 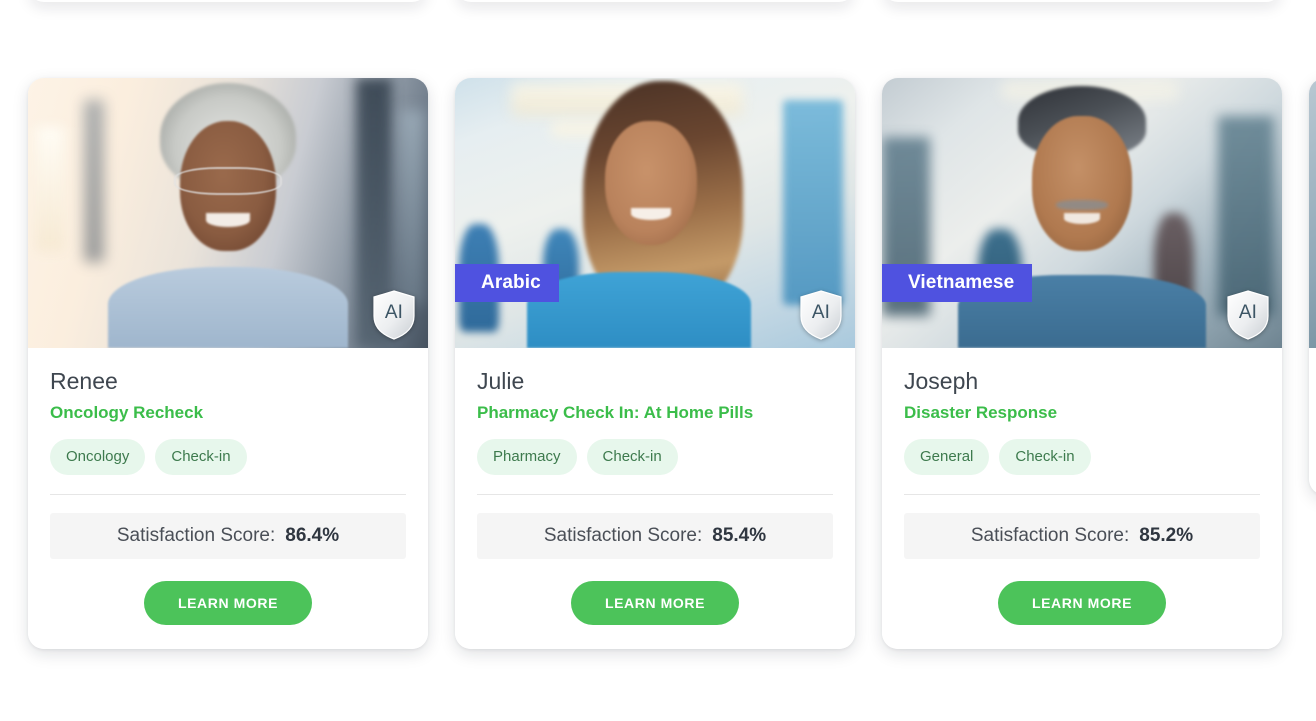 I want to click on satisfaction-score-bar: Satisfaction Score: 86.4%, so click(x=228, y=535).